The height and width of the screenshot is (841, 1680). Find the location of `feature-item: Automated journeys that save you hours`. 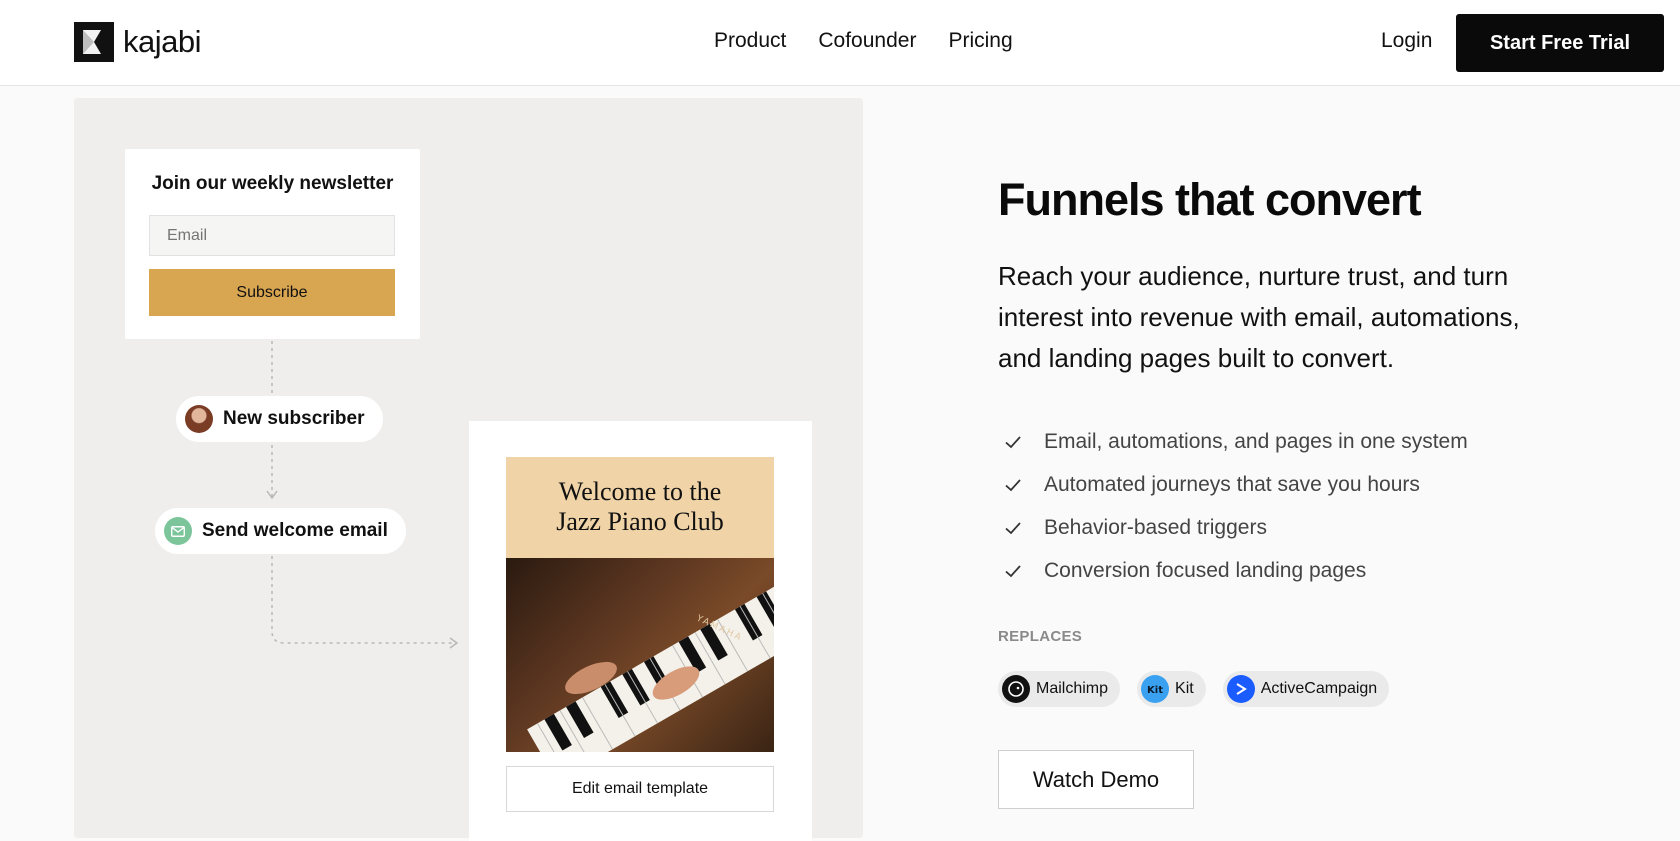

feature-item: Automated journeys that save you hours is located at coordinates (1235, 484).